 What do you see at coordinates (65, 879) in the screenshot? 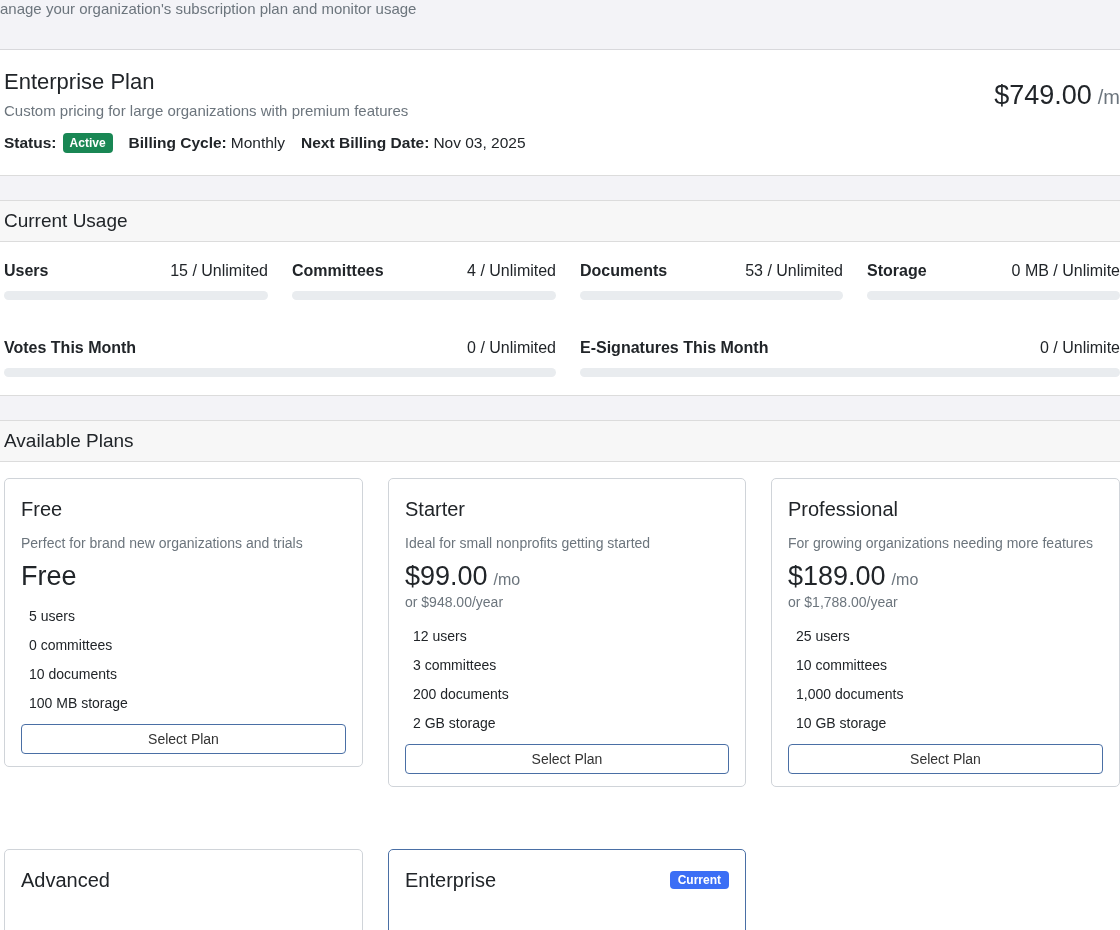
I see `plan-name: Advanced` at bounding box center [65, 879].